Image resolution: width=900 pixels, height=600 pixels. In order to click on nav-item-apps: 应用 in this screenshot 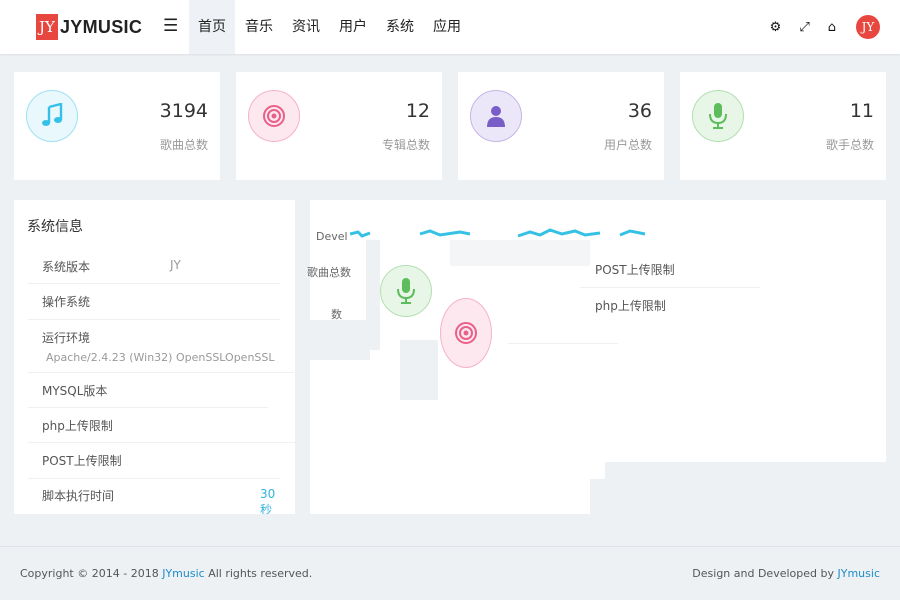, I will do `click(447, 27)`.